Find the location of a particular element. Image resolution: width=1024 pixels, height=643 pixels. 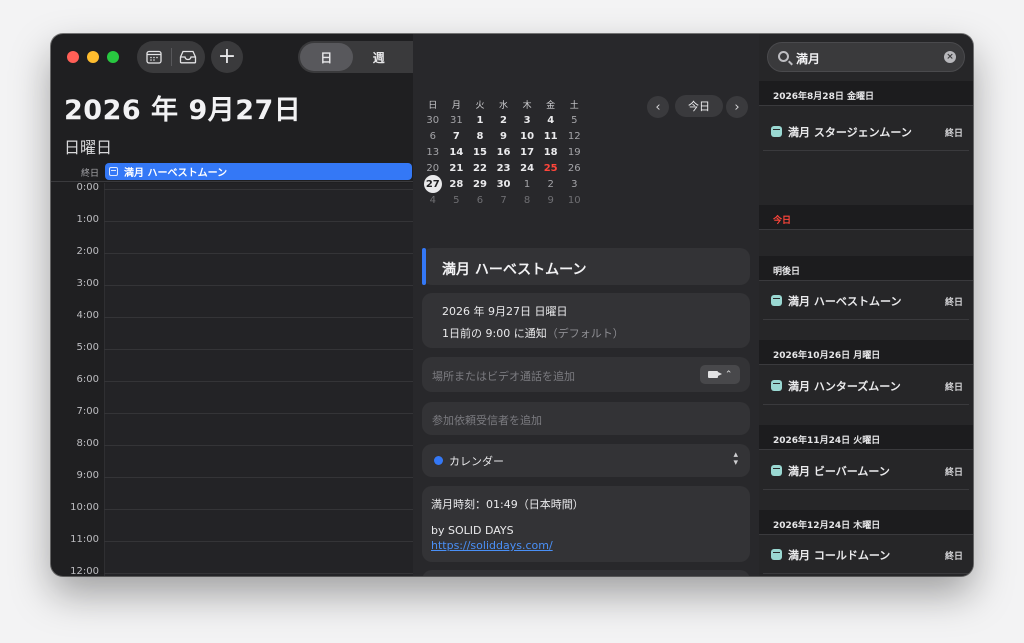

mini-calendar-day: 16 is located at coordinates (504, 152).